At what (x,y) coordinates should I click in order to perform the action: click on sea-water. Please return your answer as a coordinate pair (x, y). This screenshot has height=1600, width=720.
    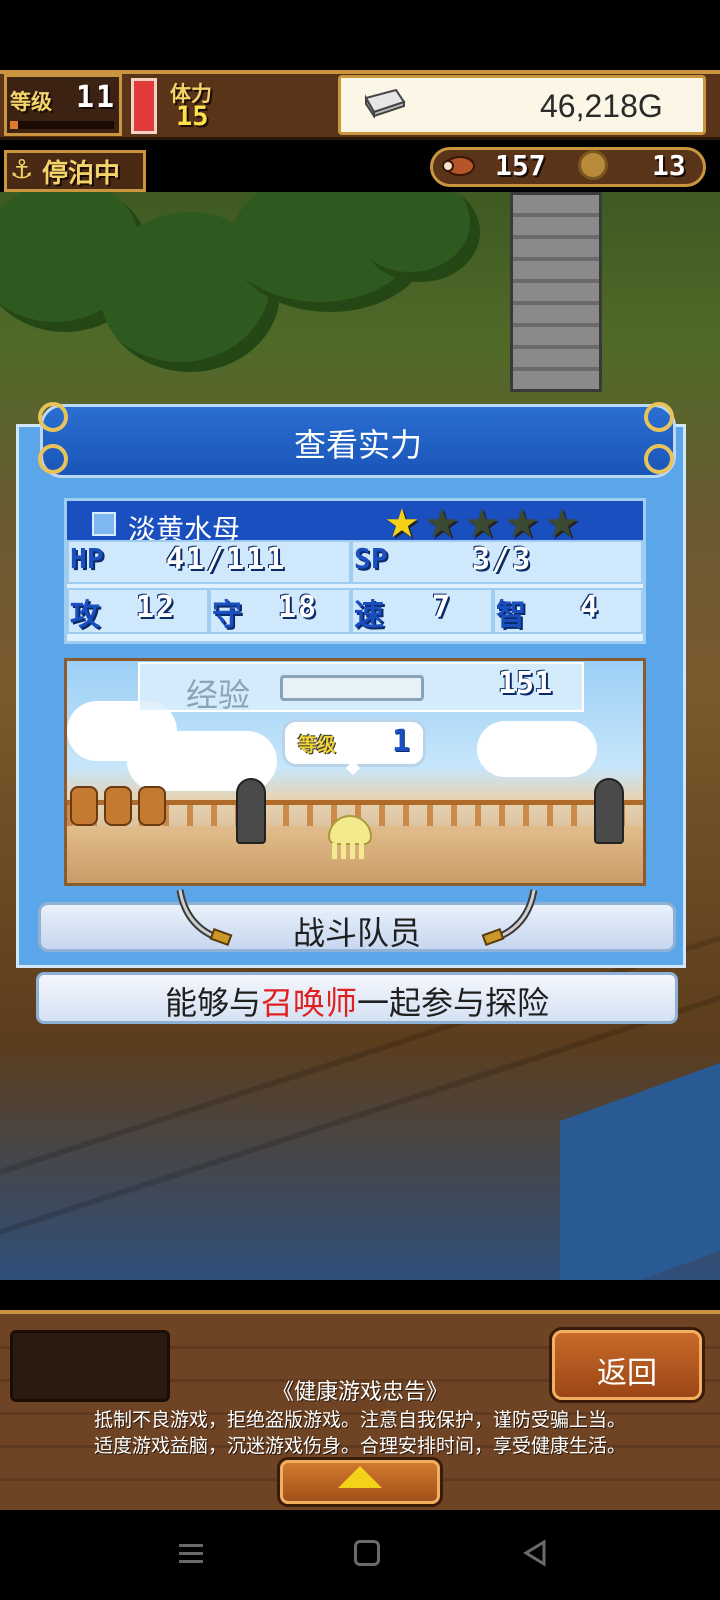
    Looking at the image, I should click on (640, 1171).